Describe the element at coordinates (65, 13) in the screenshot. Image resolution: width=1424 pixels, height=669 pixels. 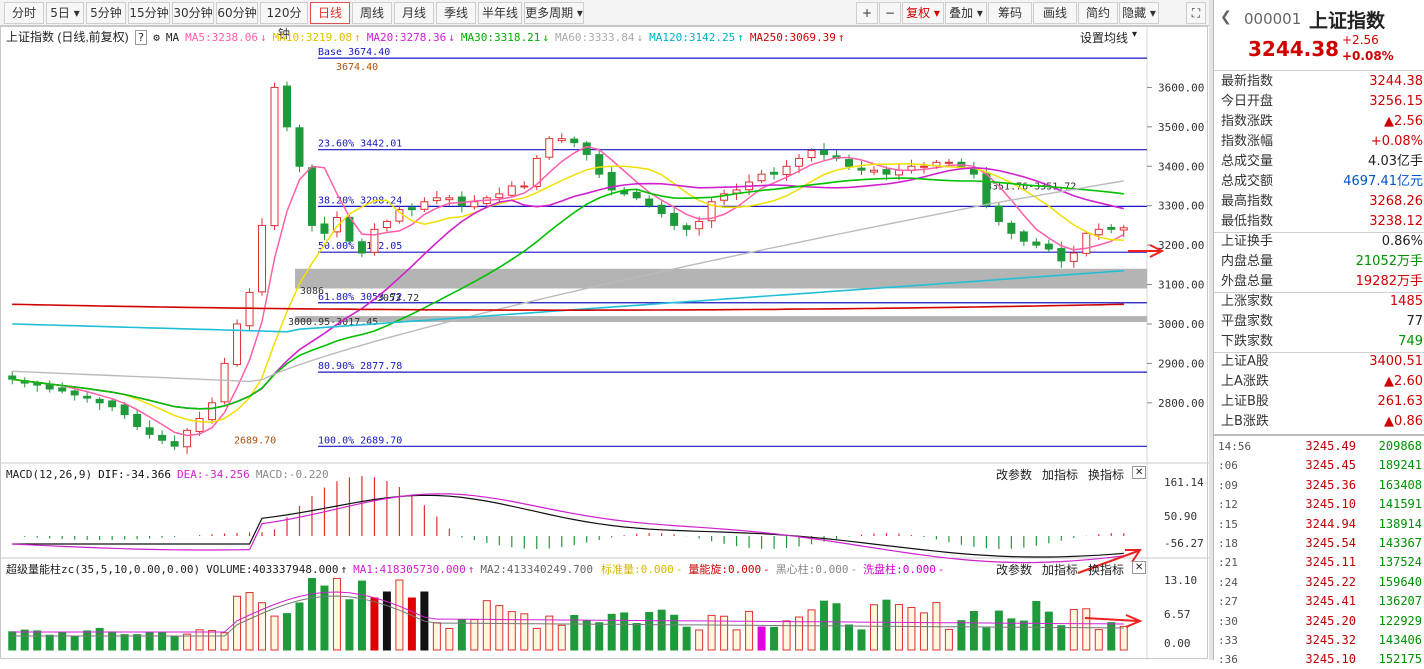
I see `period-tab-1: 5日 ▾` at that location.